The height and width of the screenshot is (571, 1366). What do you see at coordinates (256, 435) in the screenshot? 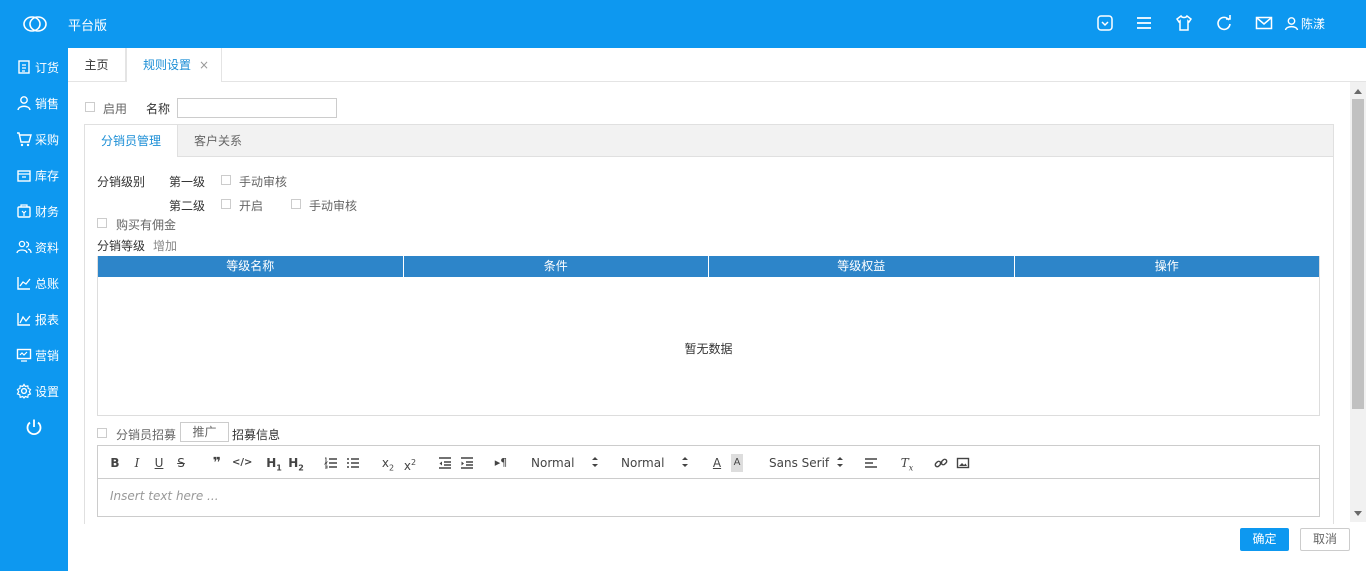
I see `recruit-info-label: 招募信息` at bounding box center [256, 435].